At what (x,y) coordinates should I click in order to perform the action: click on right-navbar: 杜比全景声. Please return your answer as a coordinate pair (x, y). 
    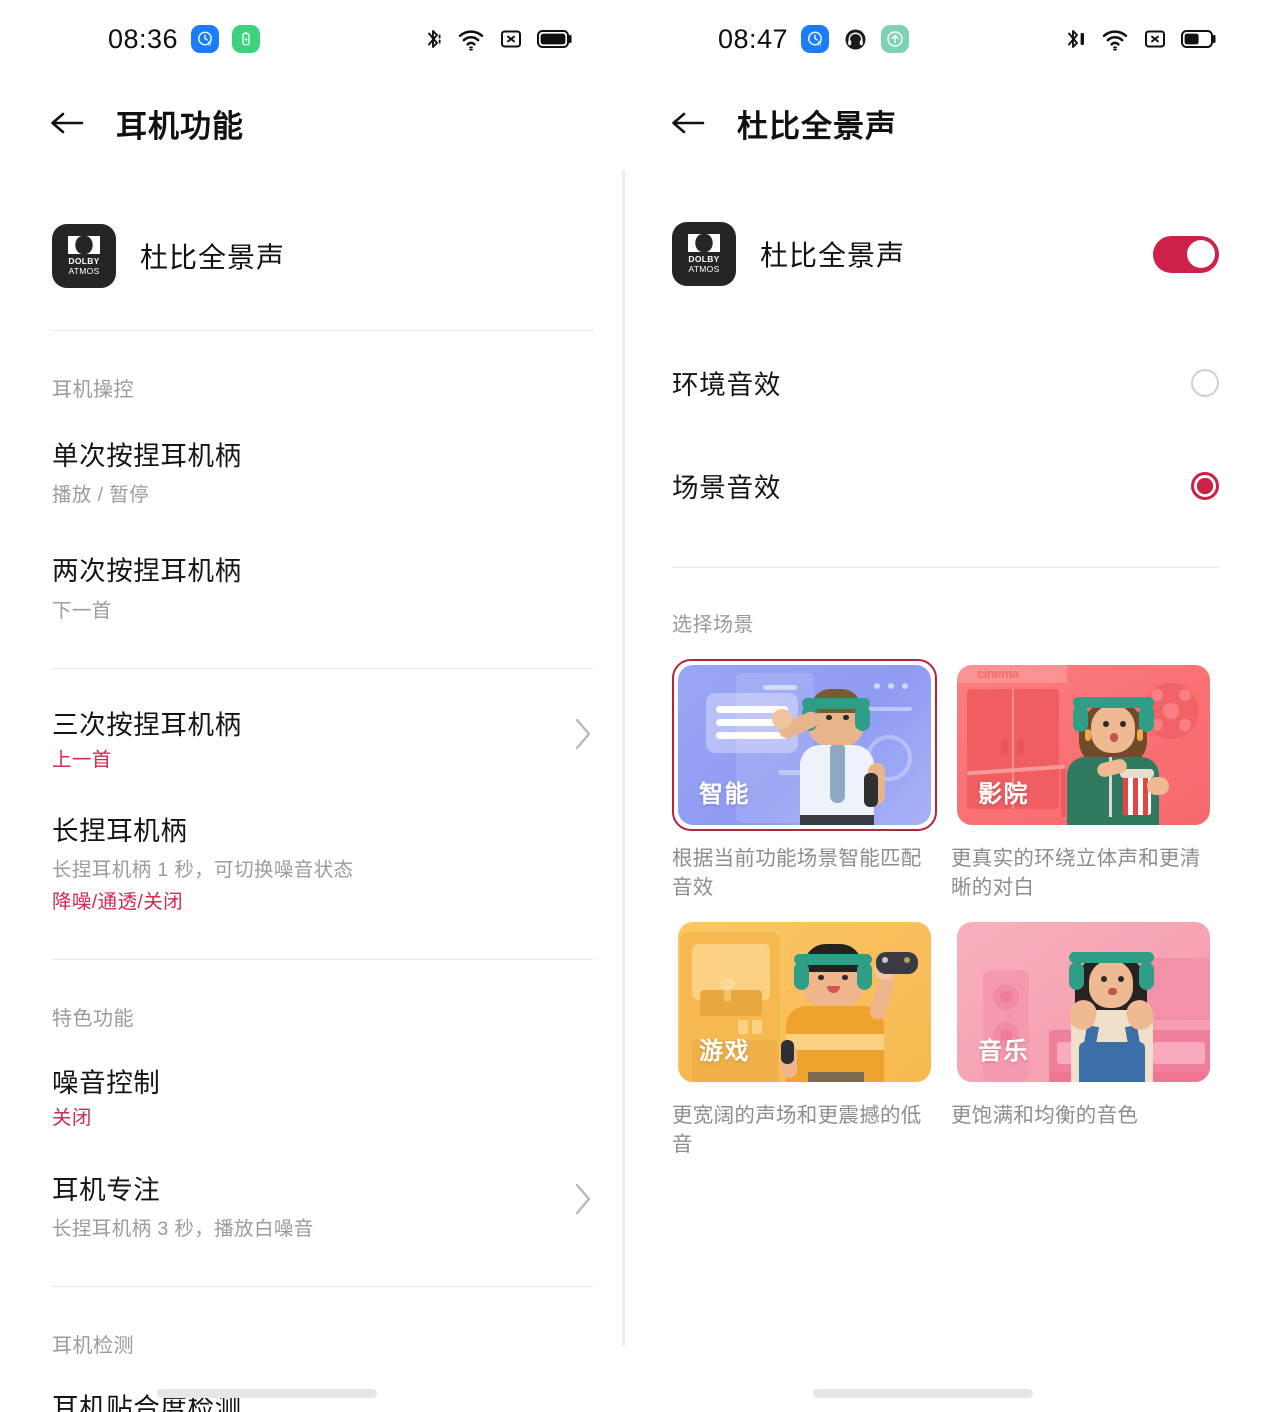
    Looking at the image, I should click on (945, 123).